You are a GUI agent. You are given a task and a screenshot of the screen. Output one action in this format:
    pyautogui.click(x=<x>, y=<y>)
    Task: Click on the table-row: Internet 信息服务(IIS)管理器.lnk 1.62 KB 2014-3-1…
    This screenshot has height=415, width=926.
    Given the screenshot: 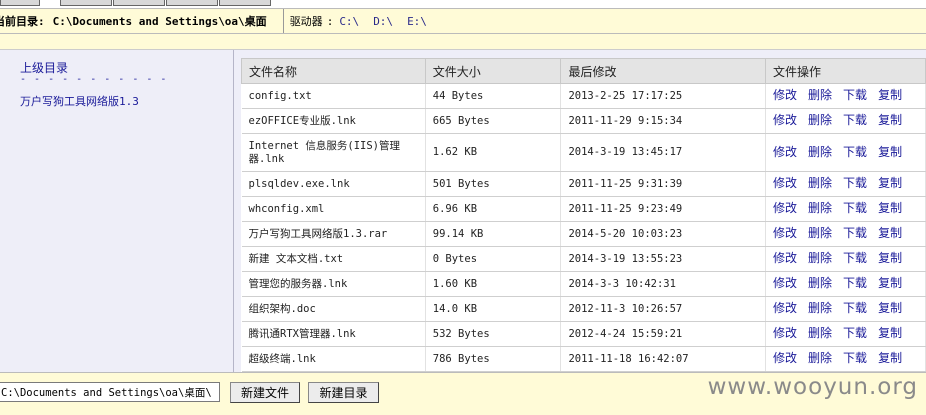 What is the action you would take?
    pyautogui.click(x=583, y=152)
    